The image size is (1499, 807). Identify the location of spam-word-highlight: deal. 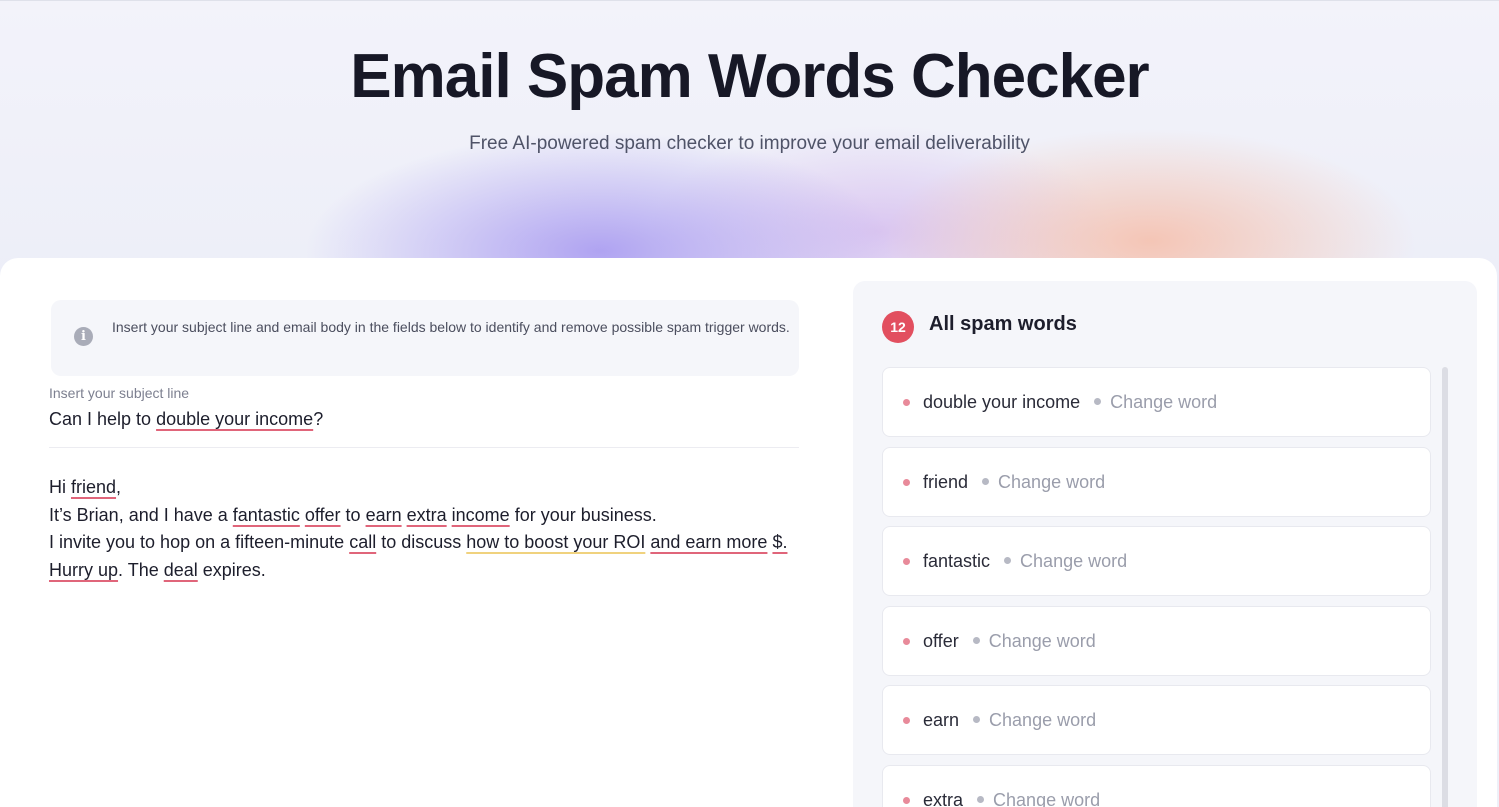
(181, 570).